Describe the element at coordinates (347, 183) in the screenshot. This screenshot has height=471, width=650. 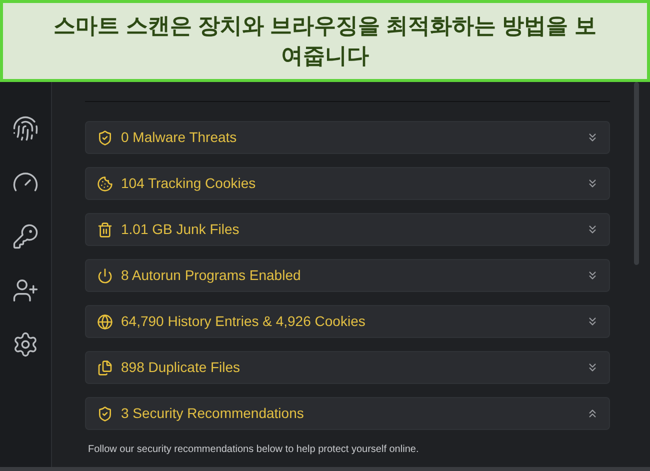
I see `scan-result-row: 104 Tracking Cookies` at that location.